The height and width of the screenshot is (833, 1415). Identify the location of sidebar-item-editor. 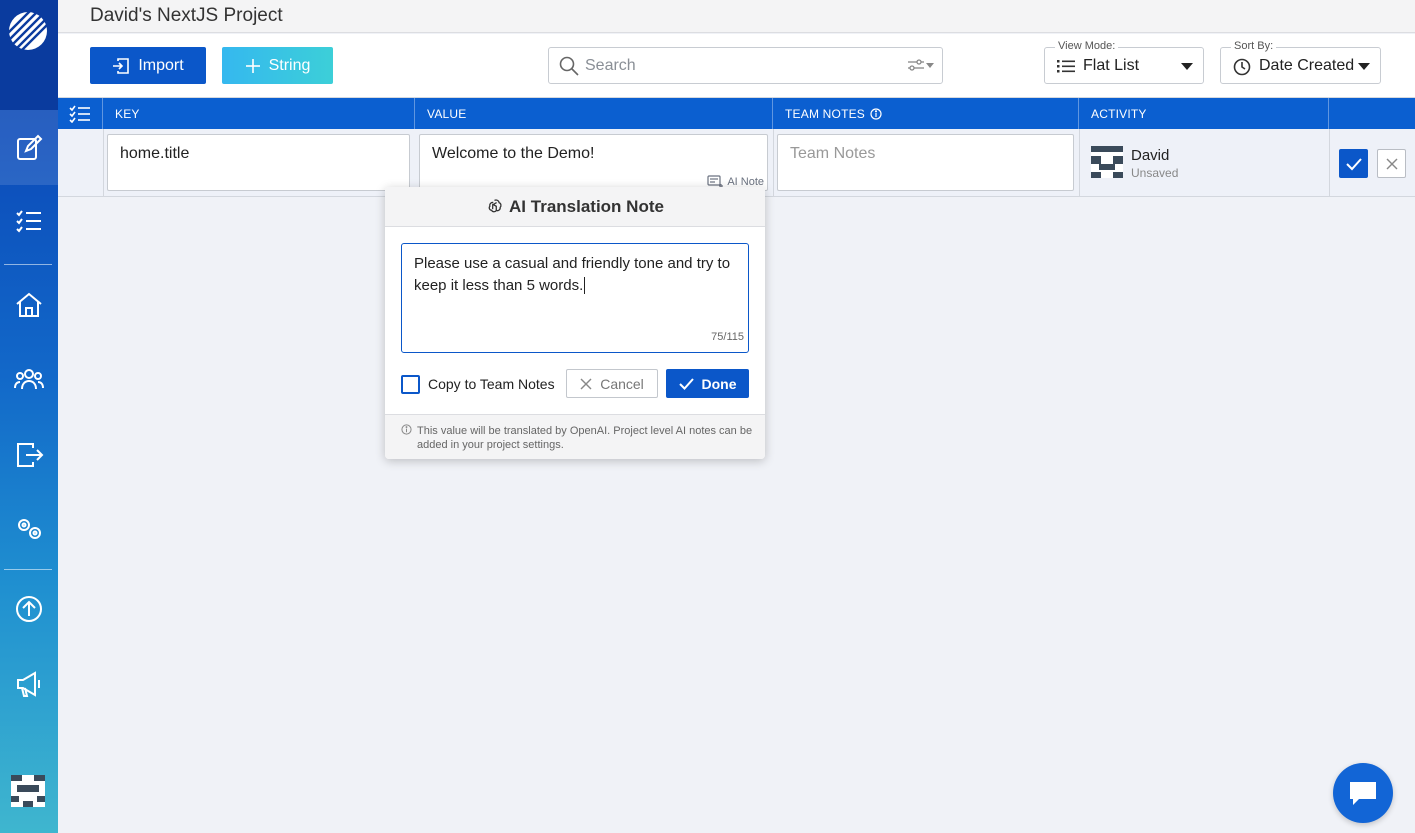
(29, 148).